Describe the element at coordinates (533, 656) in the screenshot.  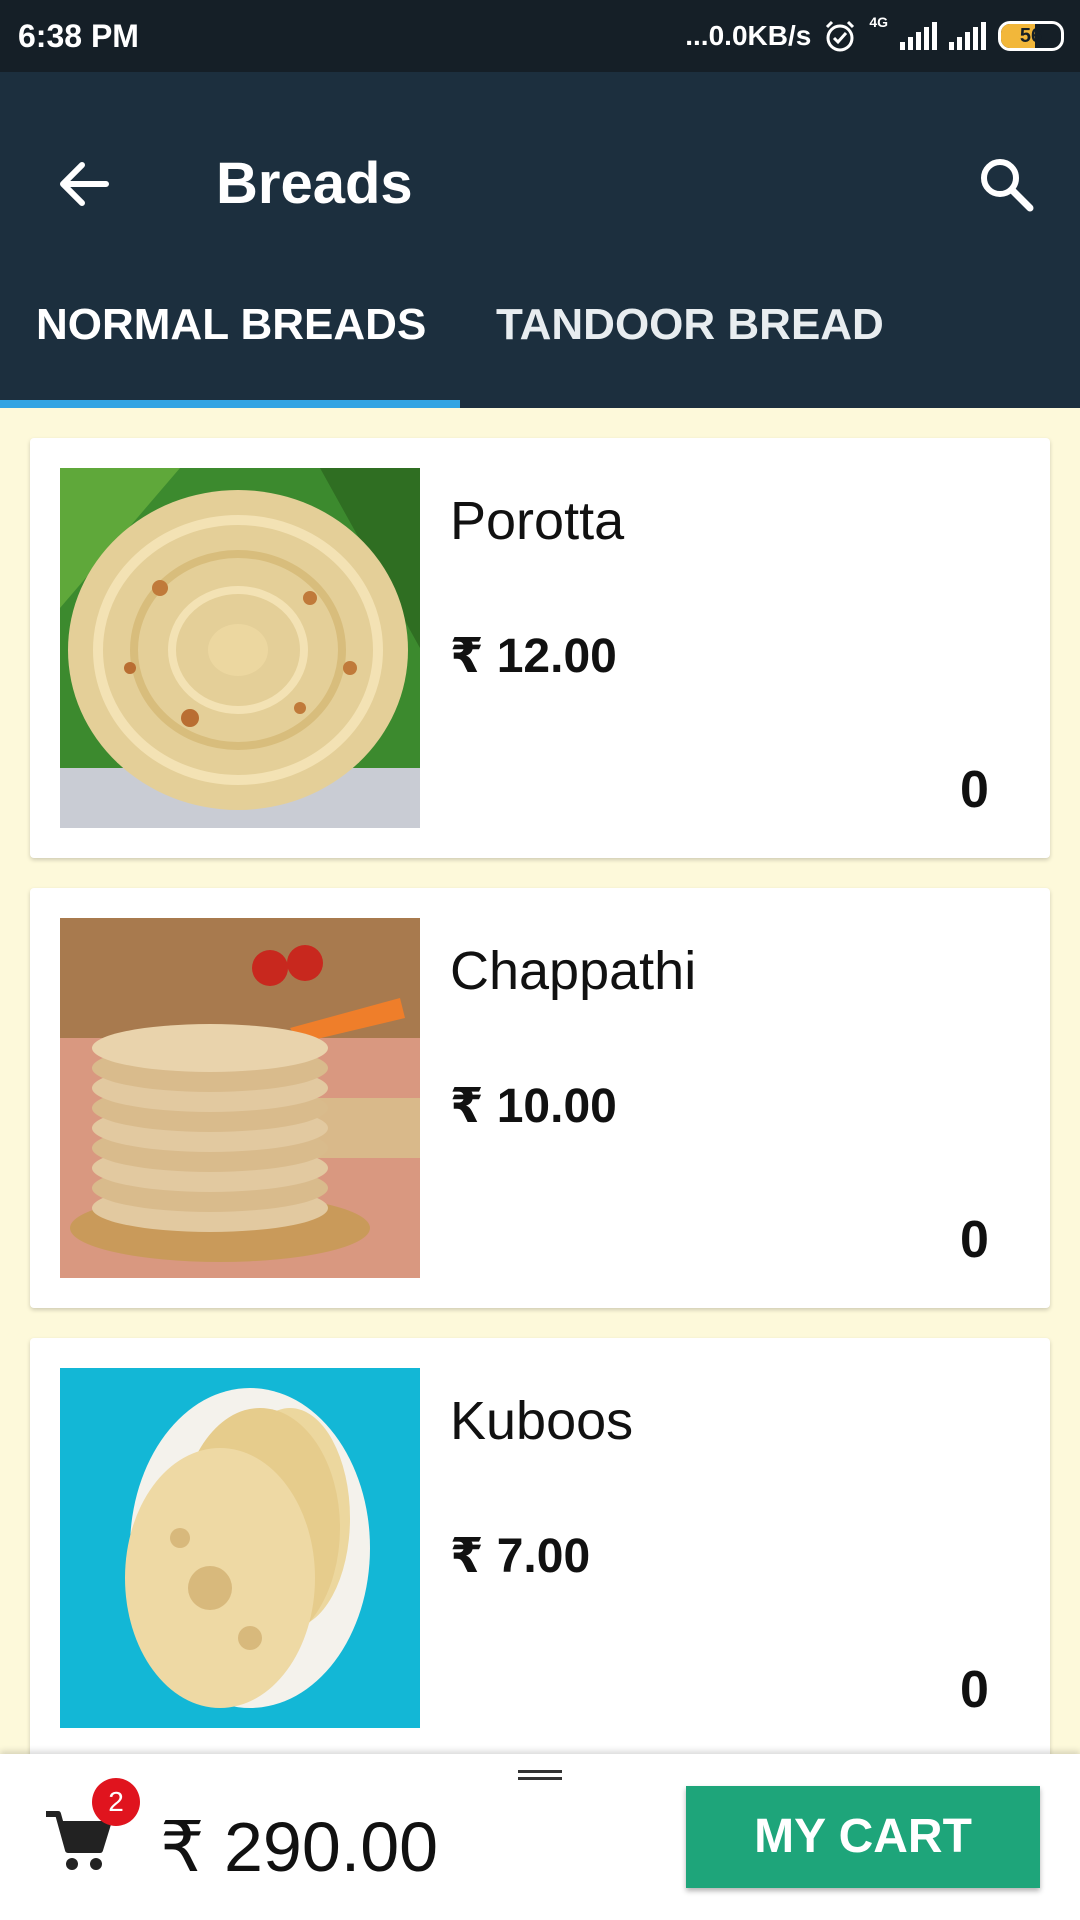
I see `item-price: ₹ 12.00` at that location.